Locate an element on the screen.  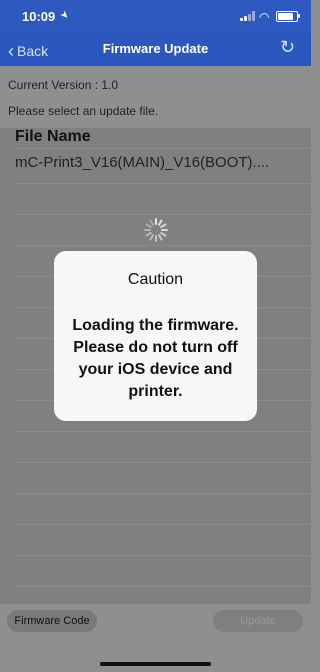
battery-icon is located at coordinates (288, 16).